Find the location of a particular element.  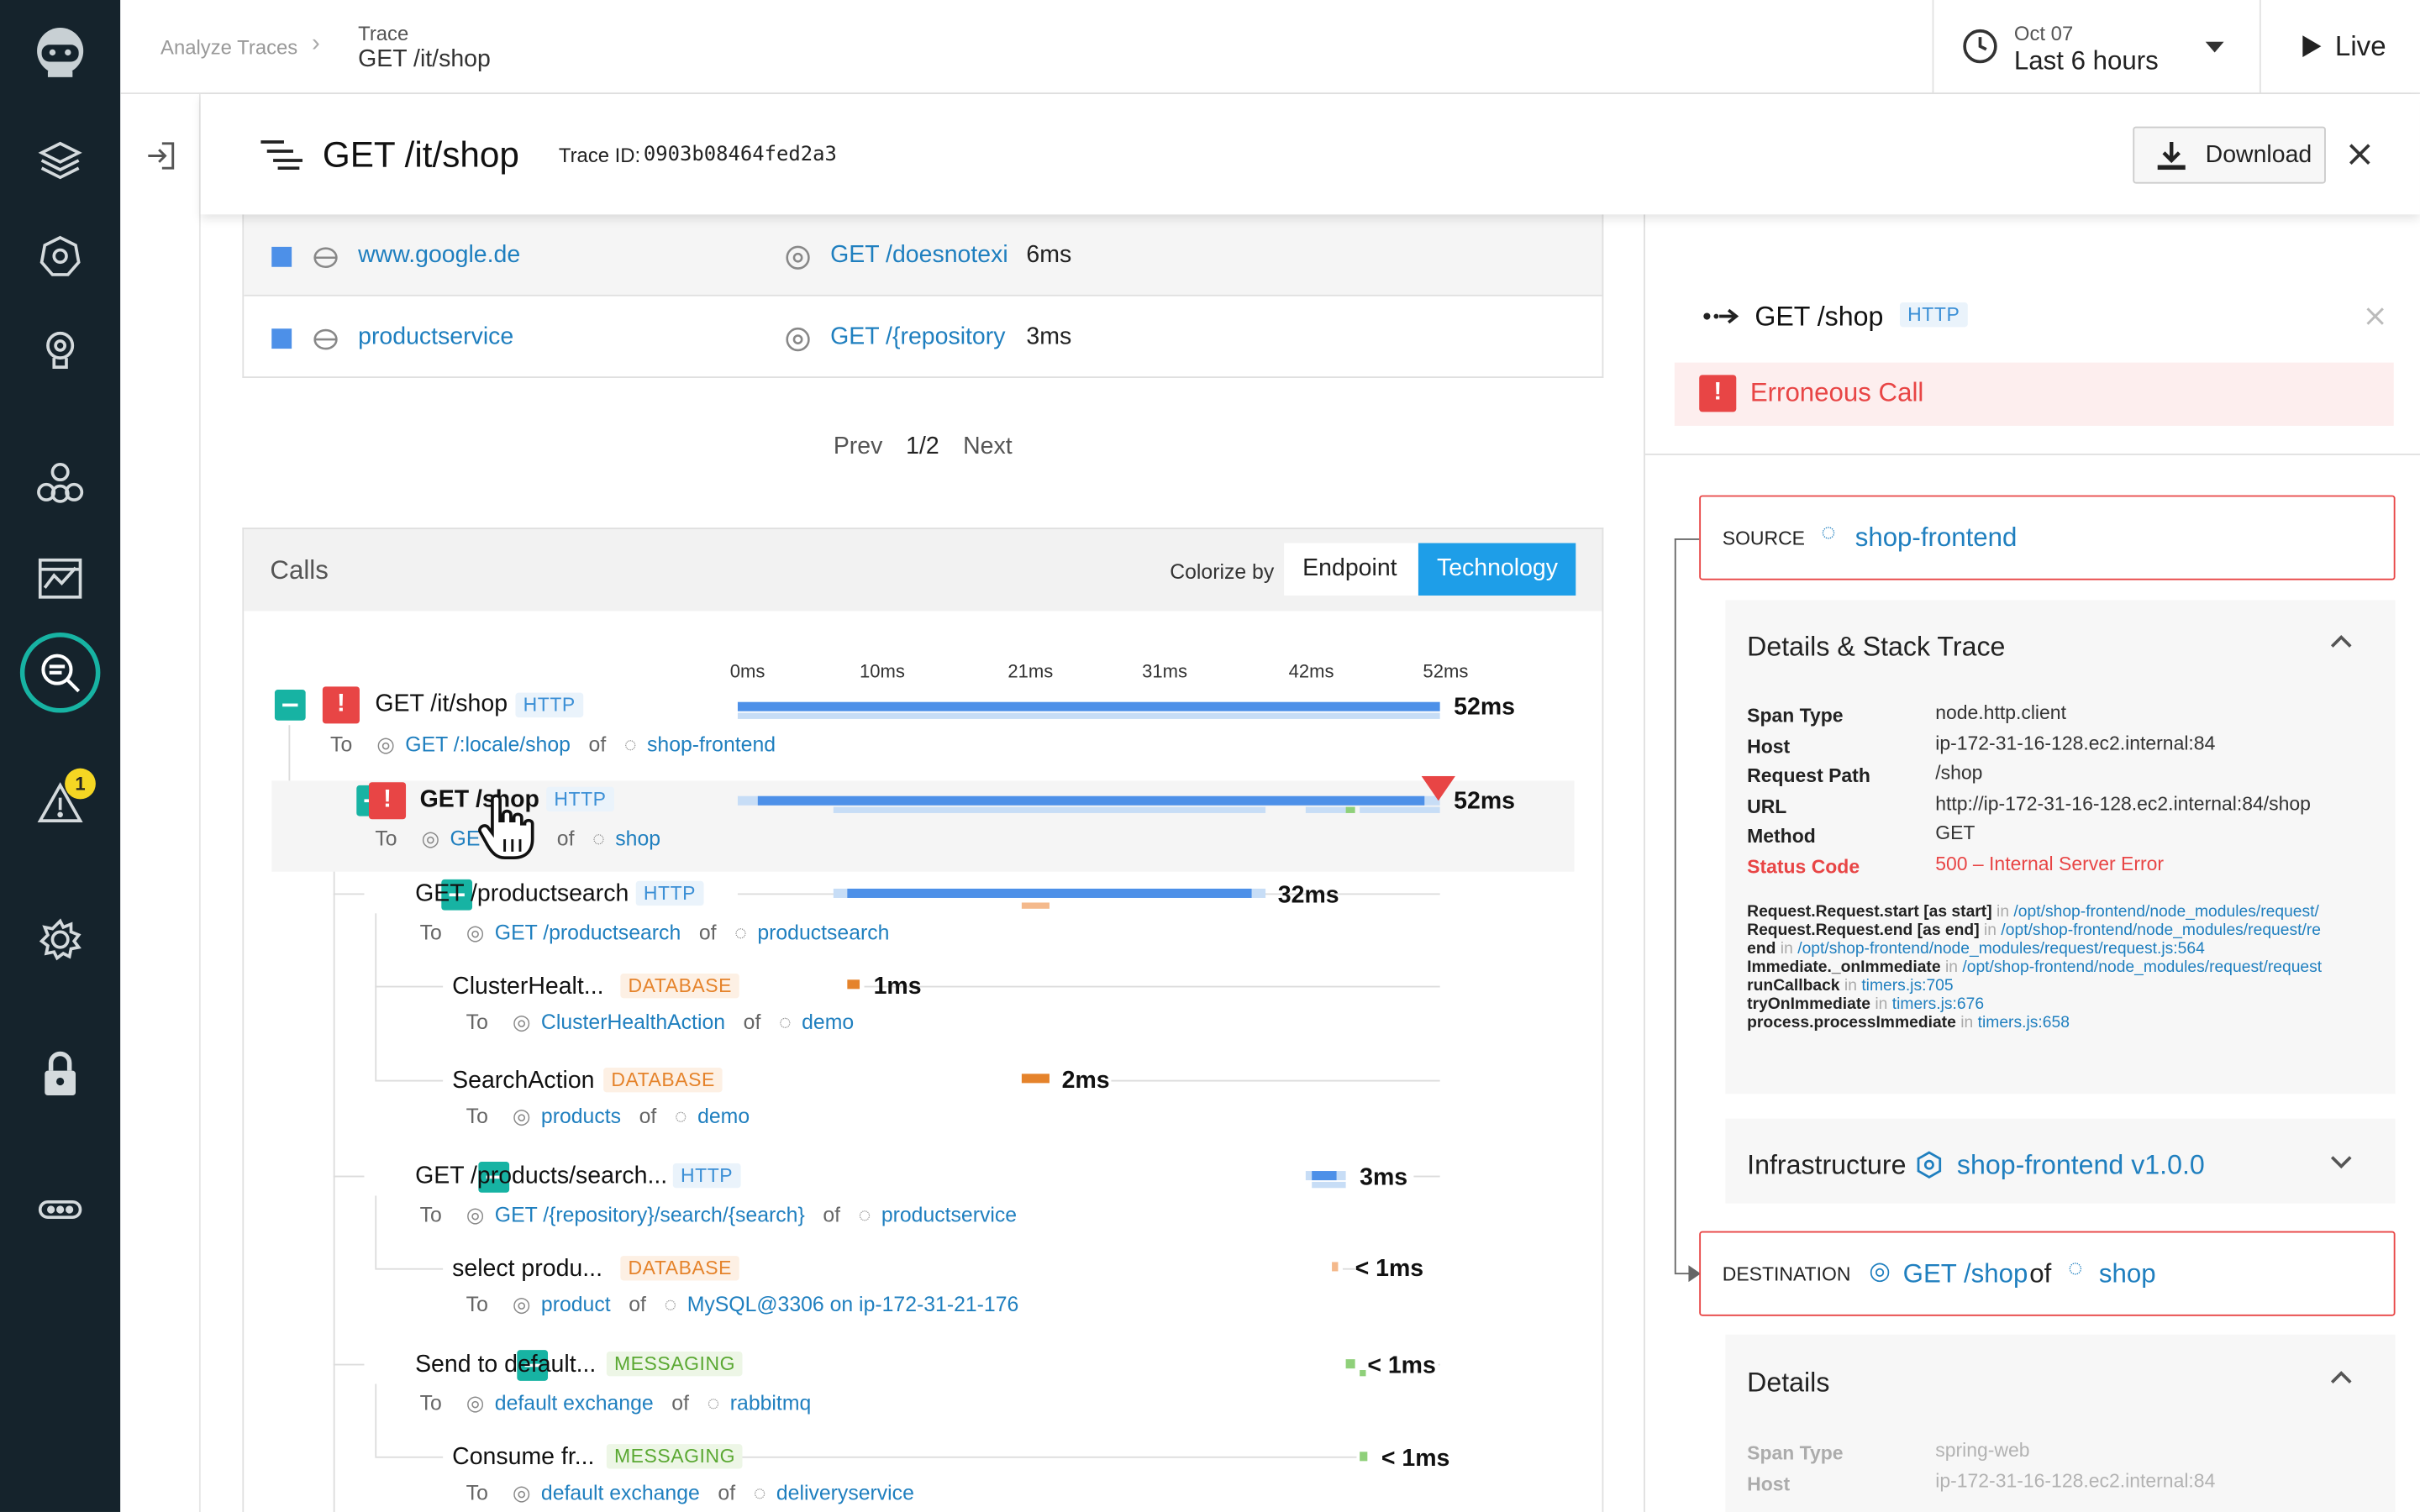

tick-label: 31ms is located at coordinates (1165, 671).